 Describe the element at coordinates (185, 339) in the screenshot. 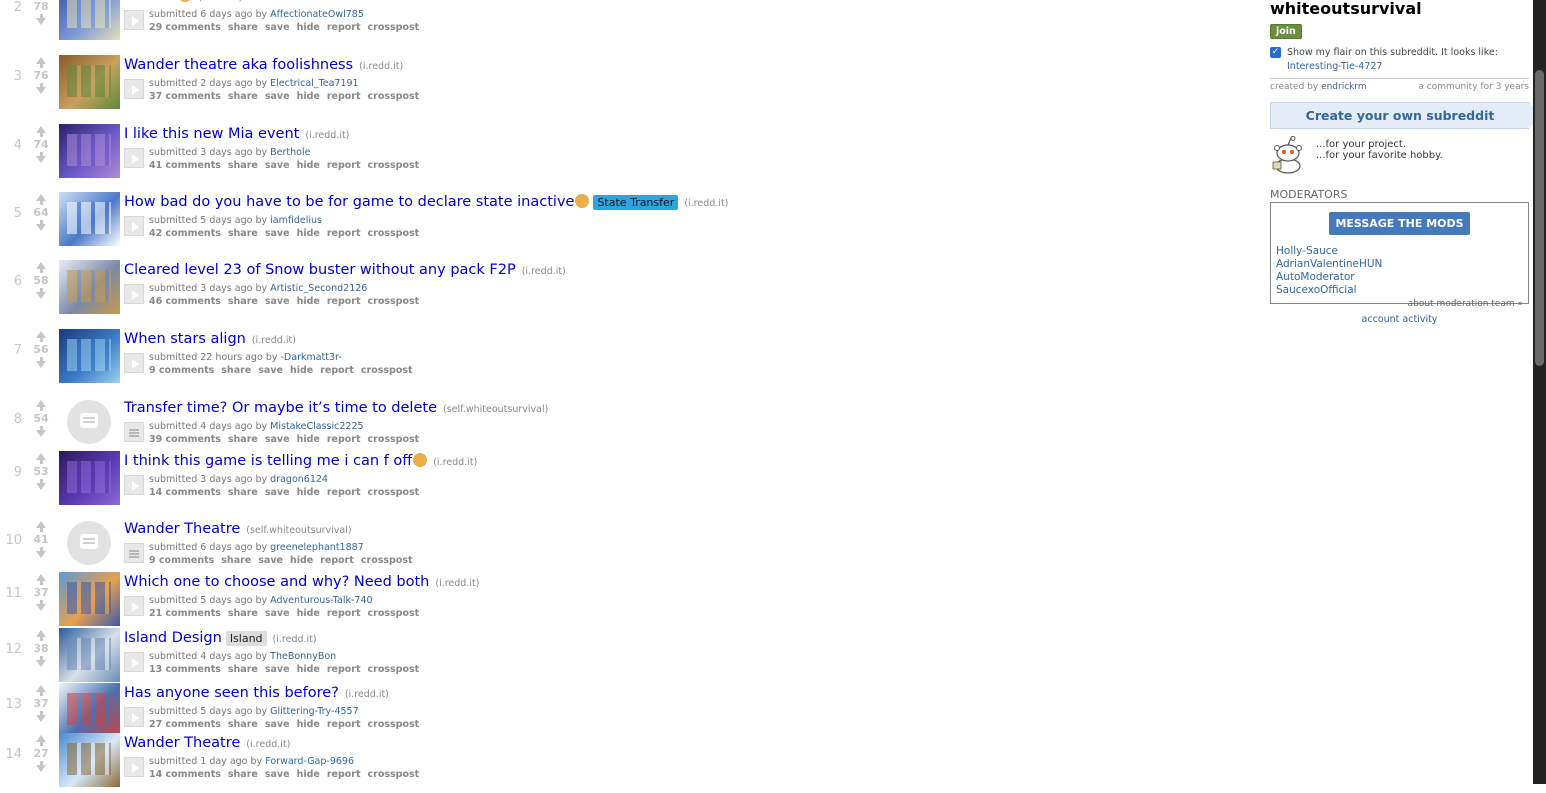

I see `post-title-link: When stars align` at that location.